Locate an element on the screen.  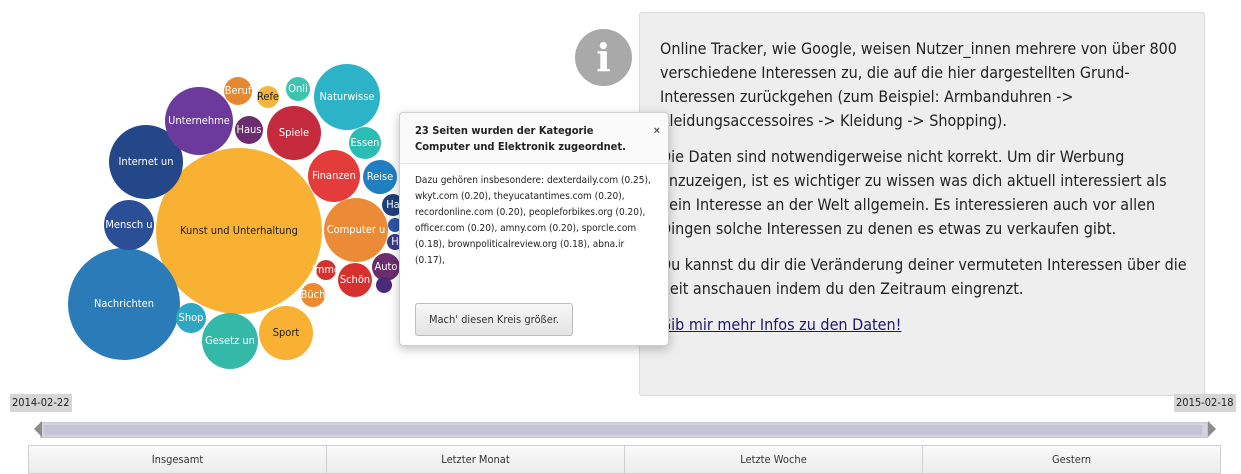
bubble-label: Auto is located at coordinates (386, 266).